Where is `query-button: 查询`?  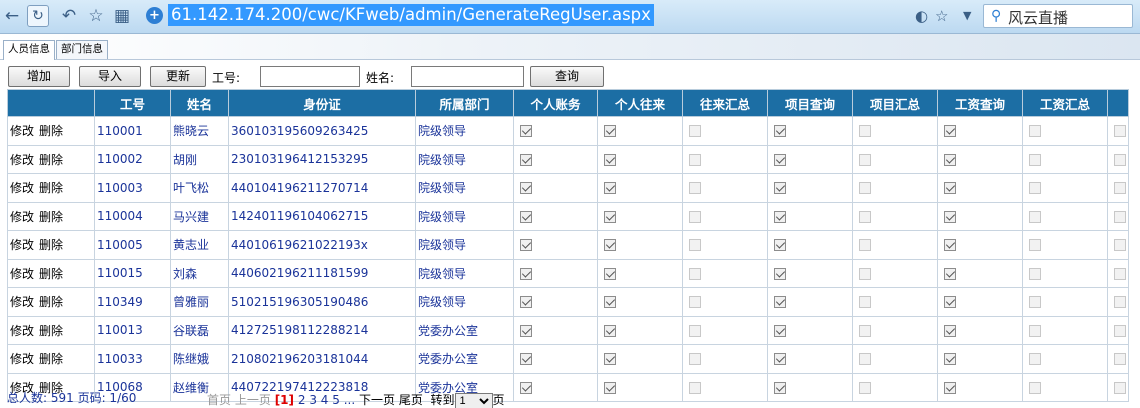 query-button: 查询 is located at coordinates (567, 76).